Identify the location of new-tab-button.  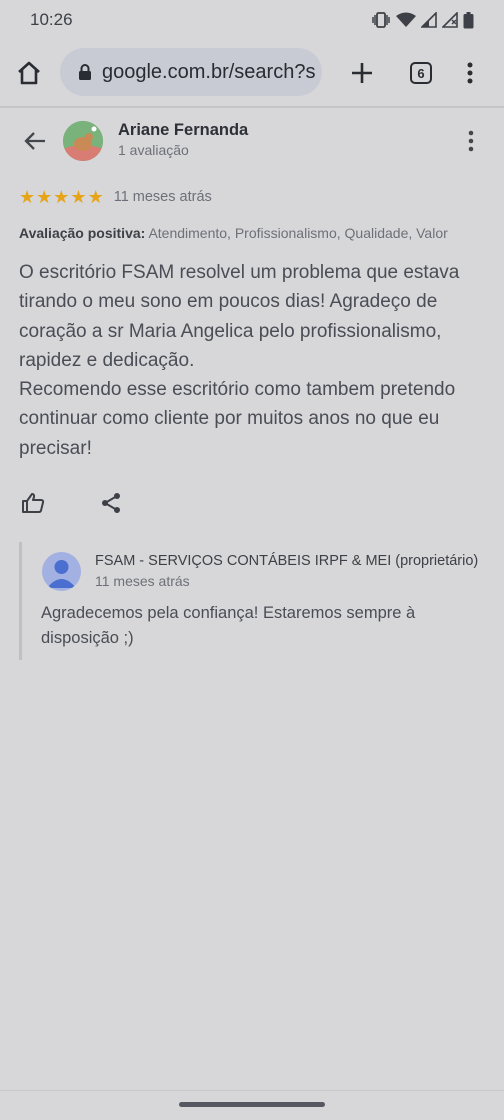
(362, 73).